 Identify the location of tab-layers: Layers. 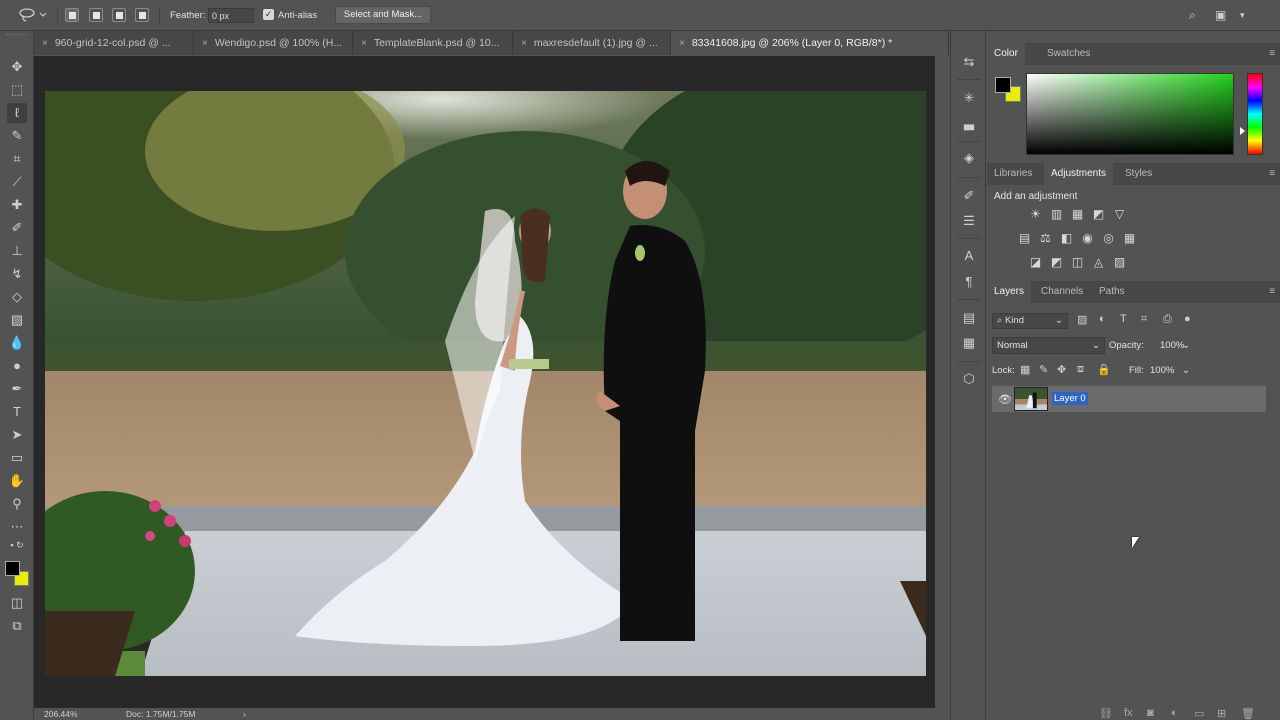
(1009, 292).